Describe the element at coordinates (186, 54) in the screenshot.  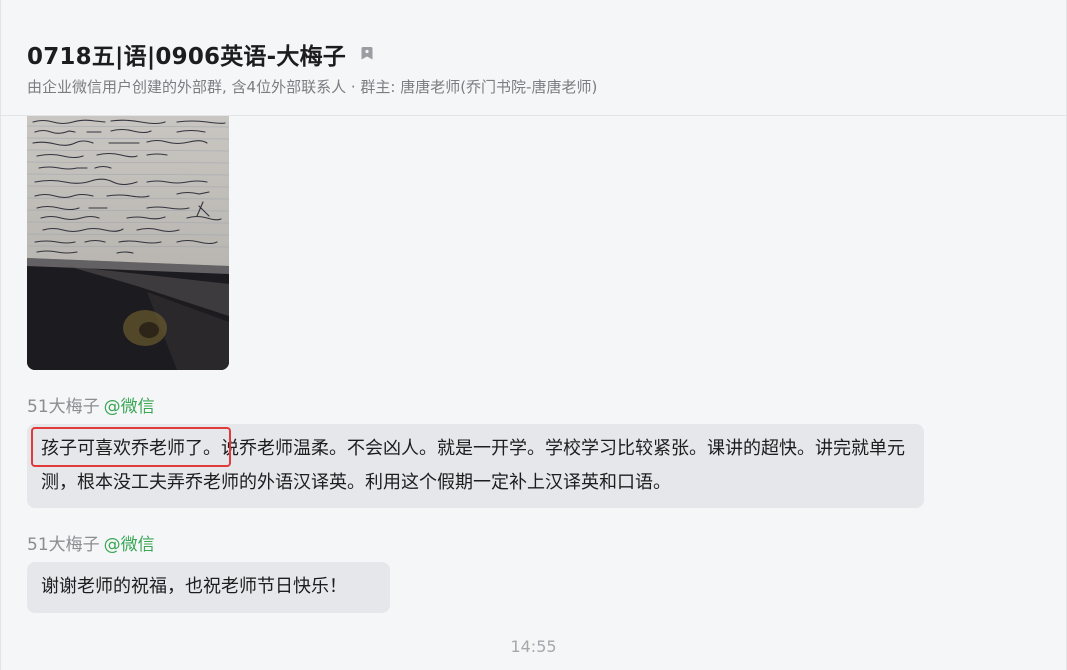
I see `group-title: 0718五|语|0906英语-大梅子` at that location.